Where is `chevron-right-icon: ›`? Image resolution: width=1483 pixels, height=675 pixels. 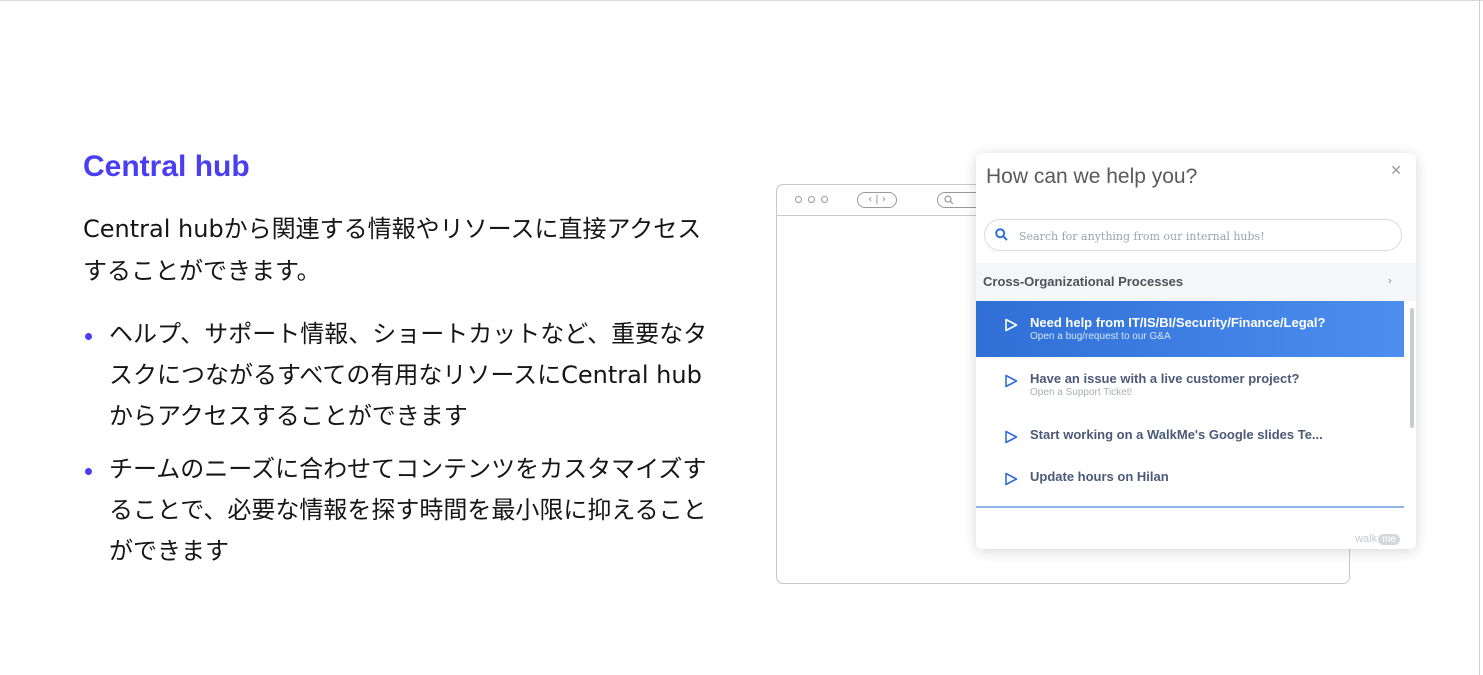
chevron-right-icon: › is located at coordinates (1389, 280).